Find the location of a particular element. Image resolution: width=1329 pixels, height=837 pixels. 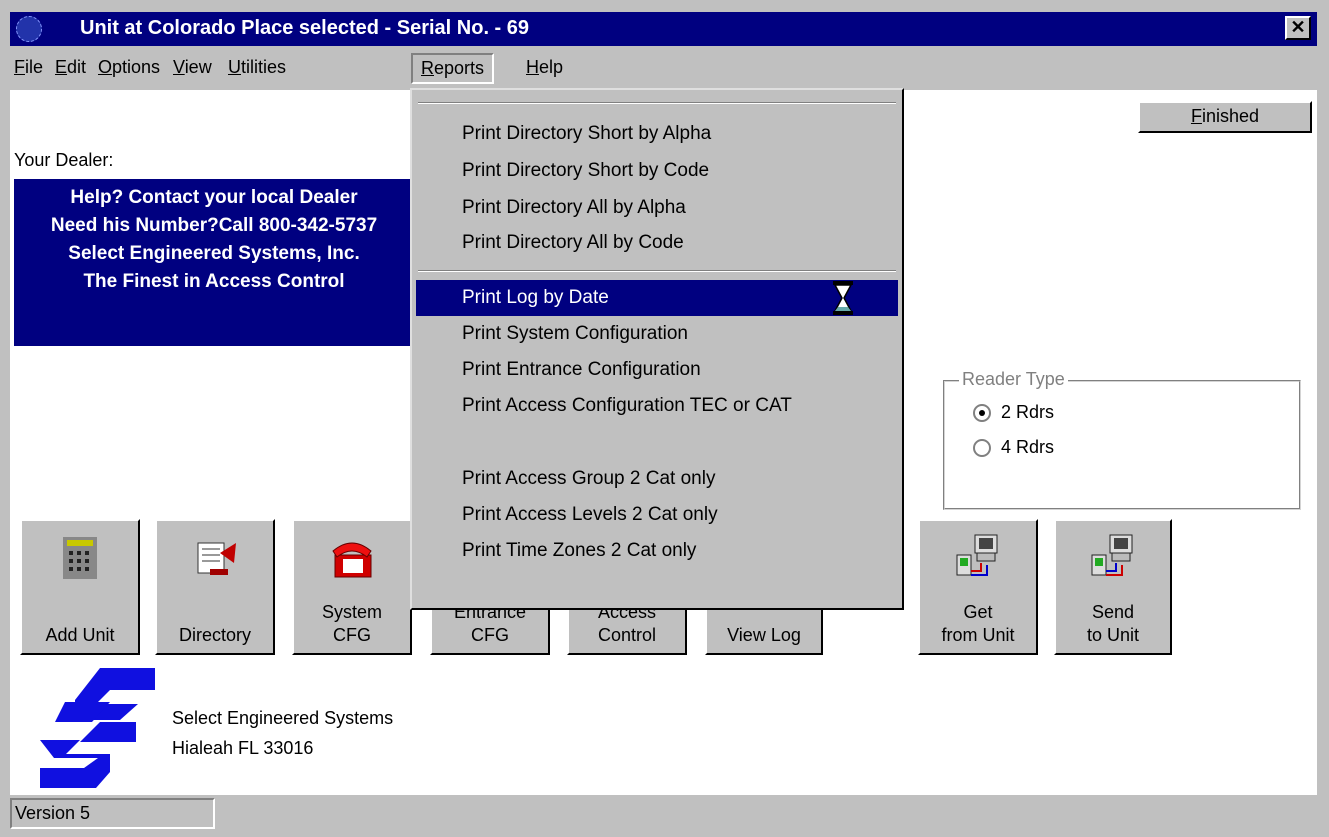

menu-options: Options is located at coordinates (129, 67).